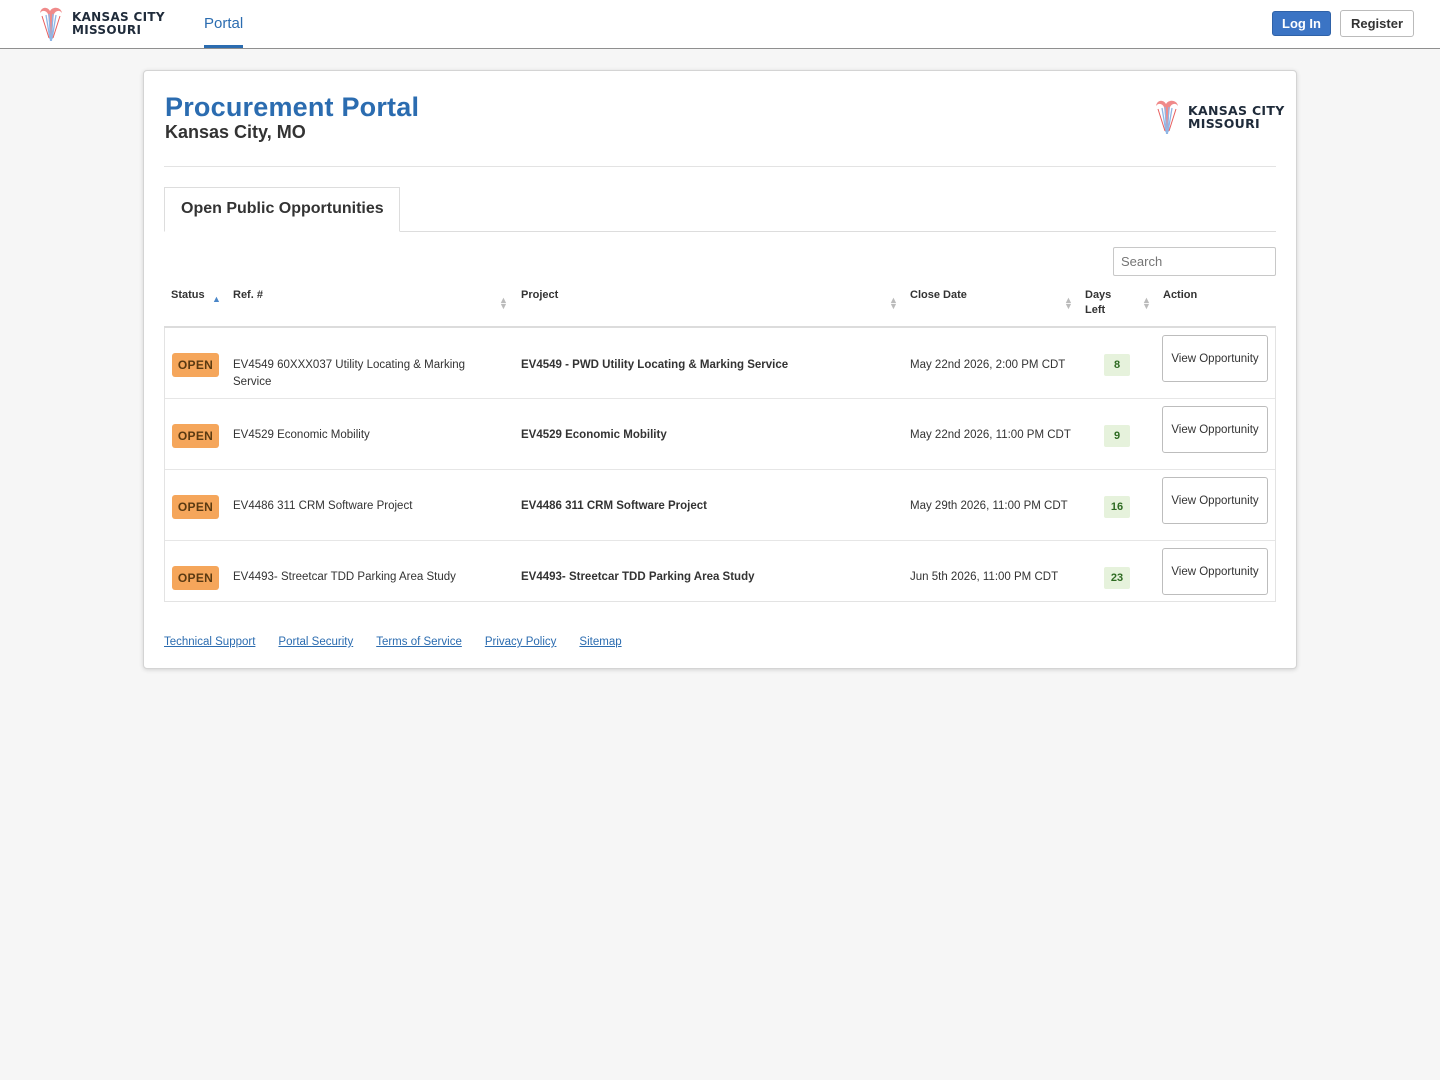 This screenshot has height=1080, width=1440. Describe the element at coordinates (990, 435) in the screenshot. I see `close-date-cell: May 22nd 2026, 11:00 PM CDT` at that location.